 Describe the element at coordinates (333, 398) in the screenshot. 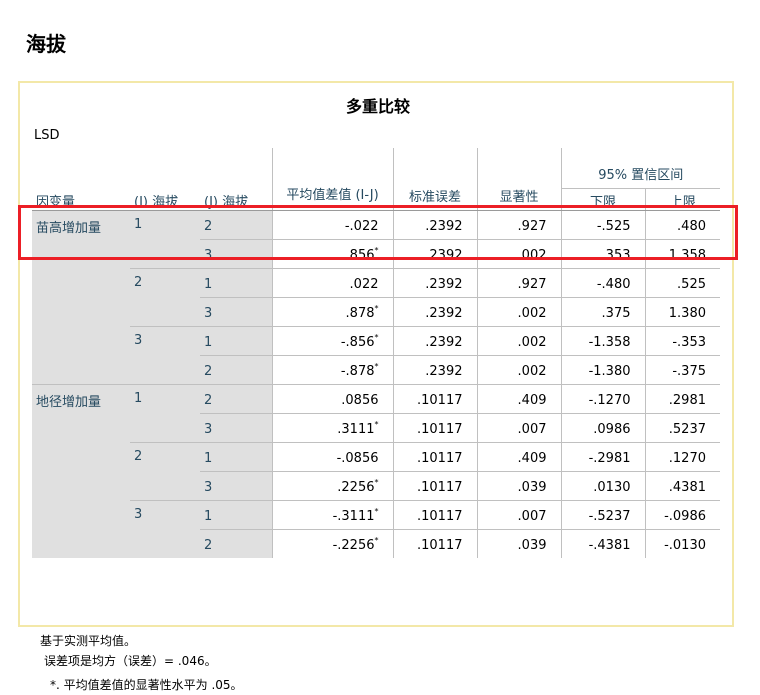

I see `cell-mean-diff: .0856` at that location.